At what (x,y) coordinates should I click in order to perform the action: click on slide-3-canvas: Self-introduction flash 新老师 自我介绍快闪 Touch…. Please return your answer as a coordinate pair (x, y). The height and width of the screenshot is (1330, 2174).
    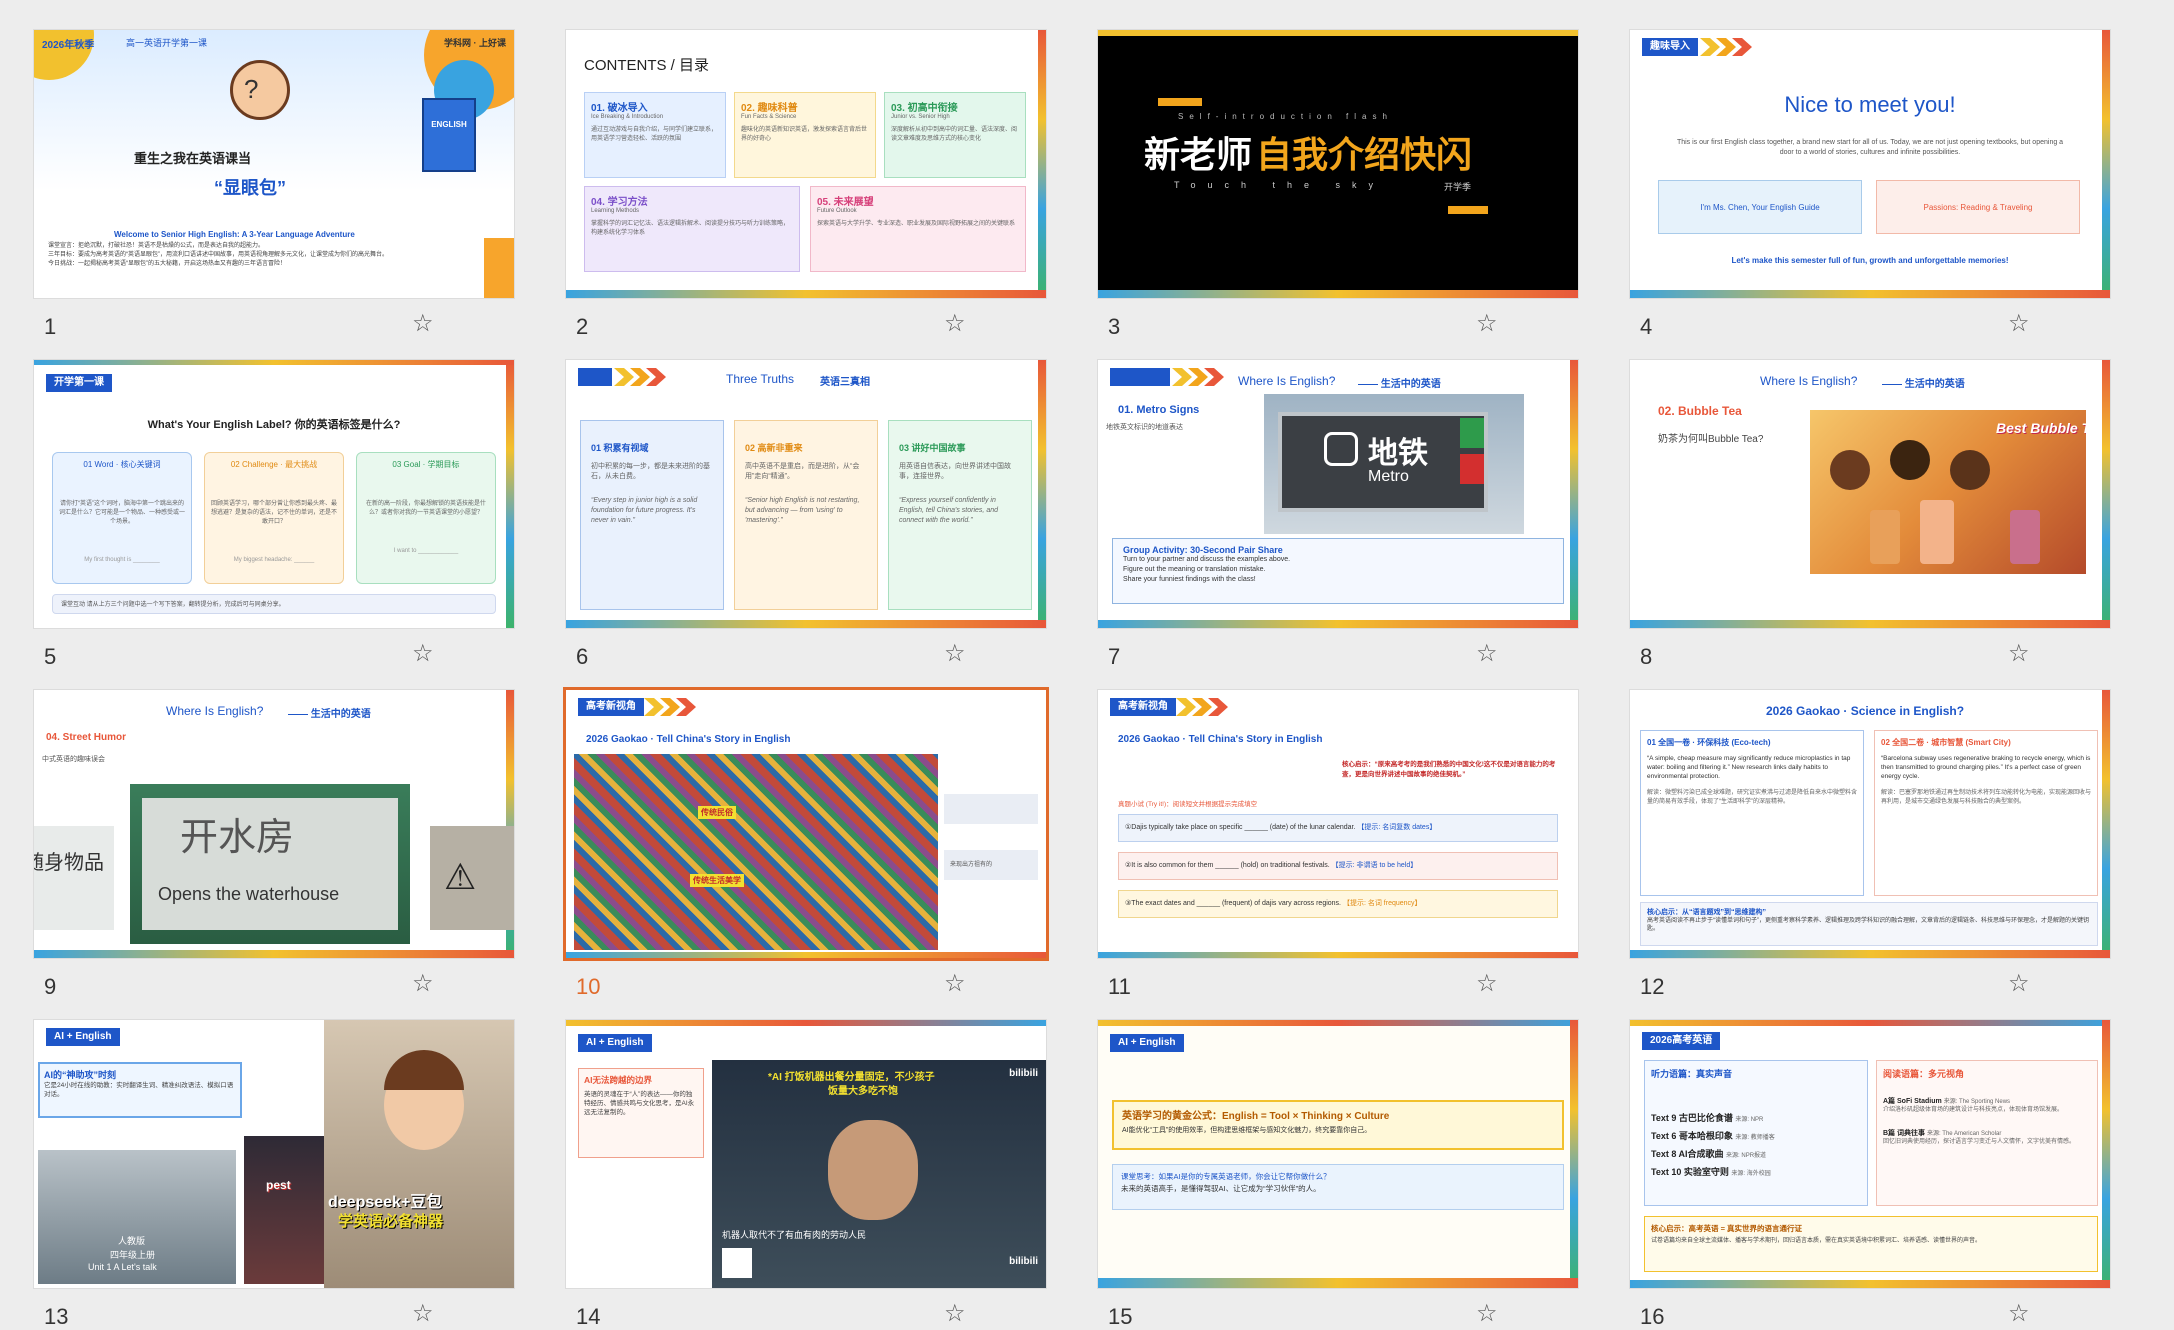
    Looking at the image, I should click on (1338, 164).